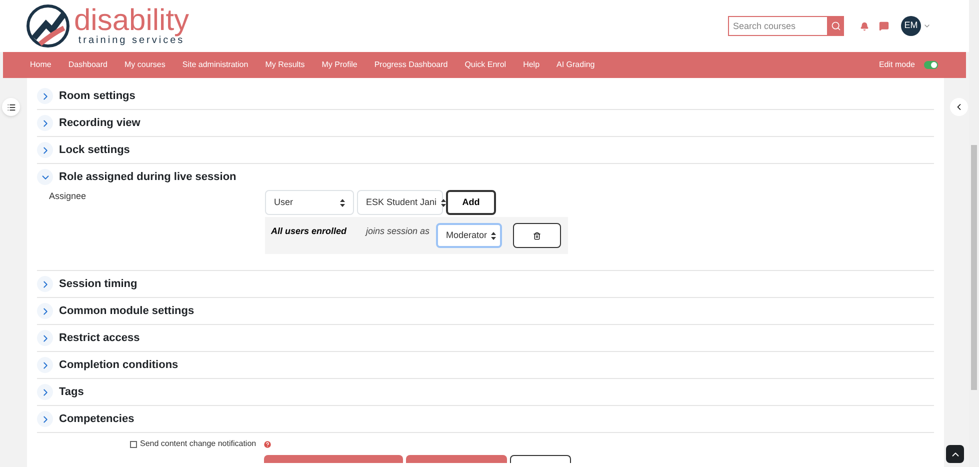 The image size is (979, 467). I want to click on assignee-name: All users enrolled, so click(309, 231).